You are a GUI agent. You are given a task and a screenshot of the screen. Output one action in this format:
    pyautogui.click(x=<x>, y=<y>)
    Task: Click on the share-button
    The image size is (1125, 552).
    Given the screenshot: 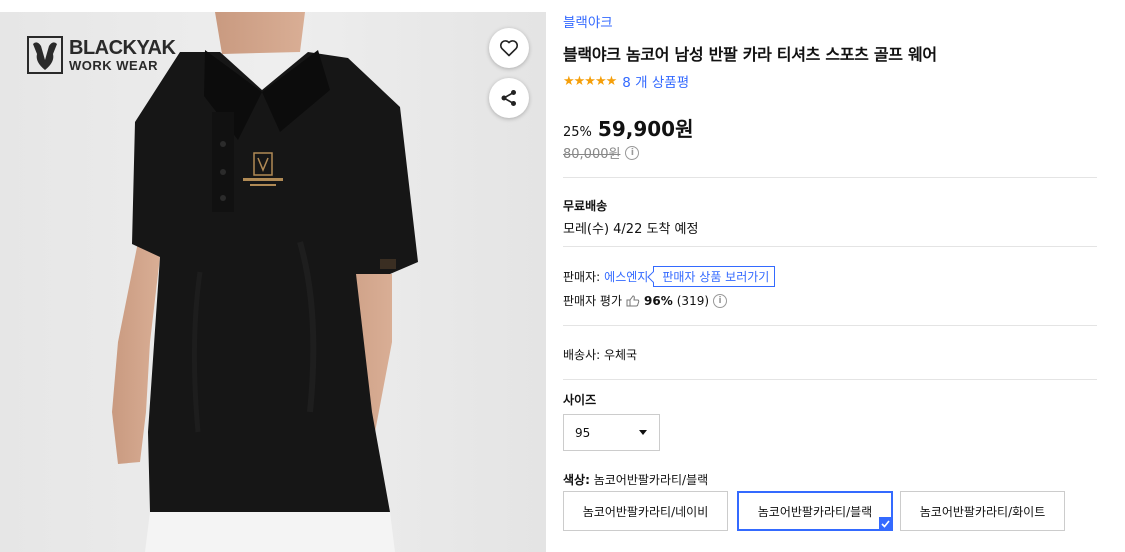 What is the action you would take?
    pyautogui.click(x=509, y=98)
    